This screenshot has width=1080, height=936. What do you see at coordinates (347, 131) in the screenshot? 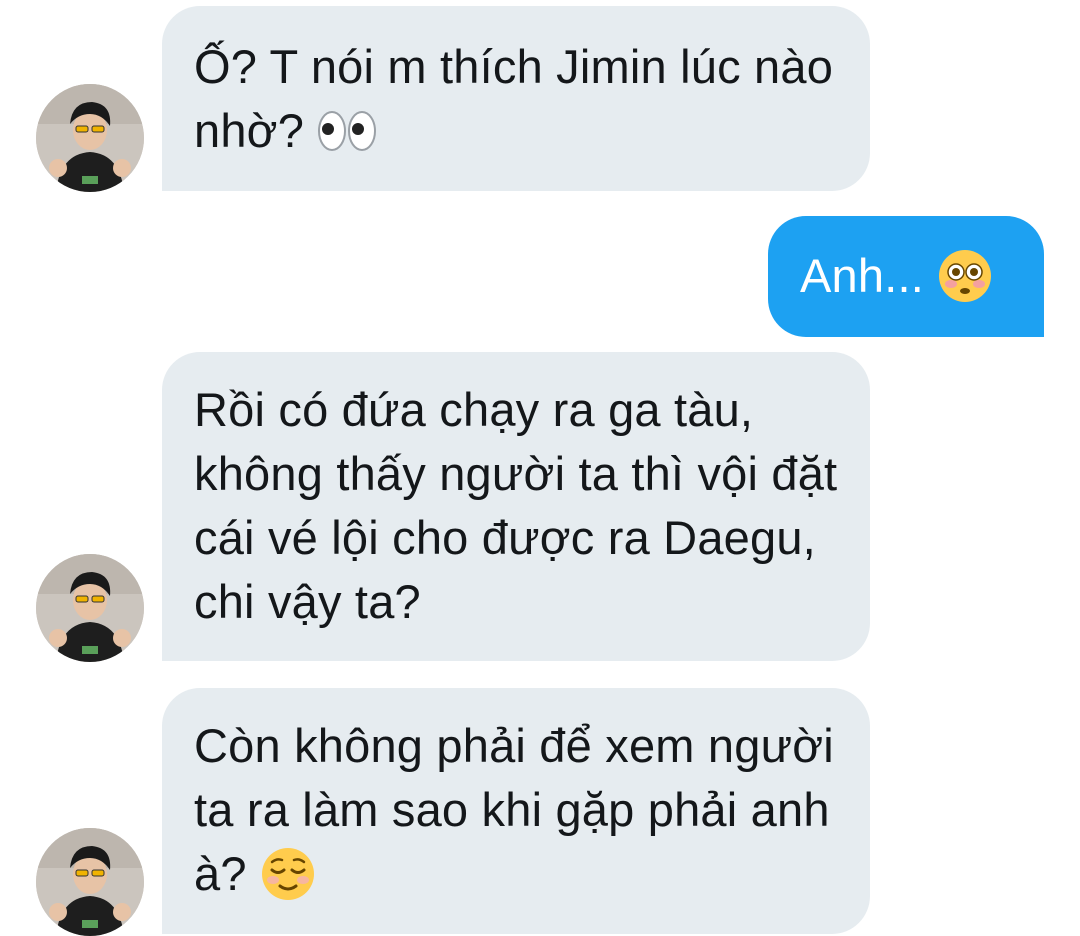
I see `eyes-emoji` at bounding box center [347, 131].